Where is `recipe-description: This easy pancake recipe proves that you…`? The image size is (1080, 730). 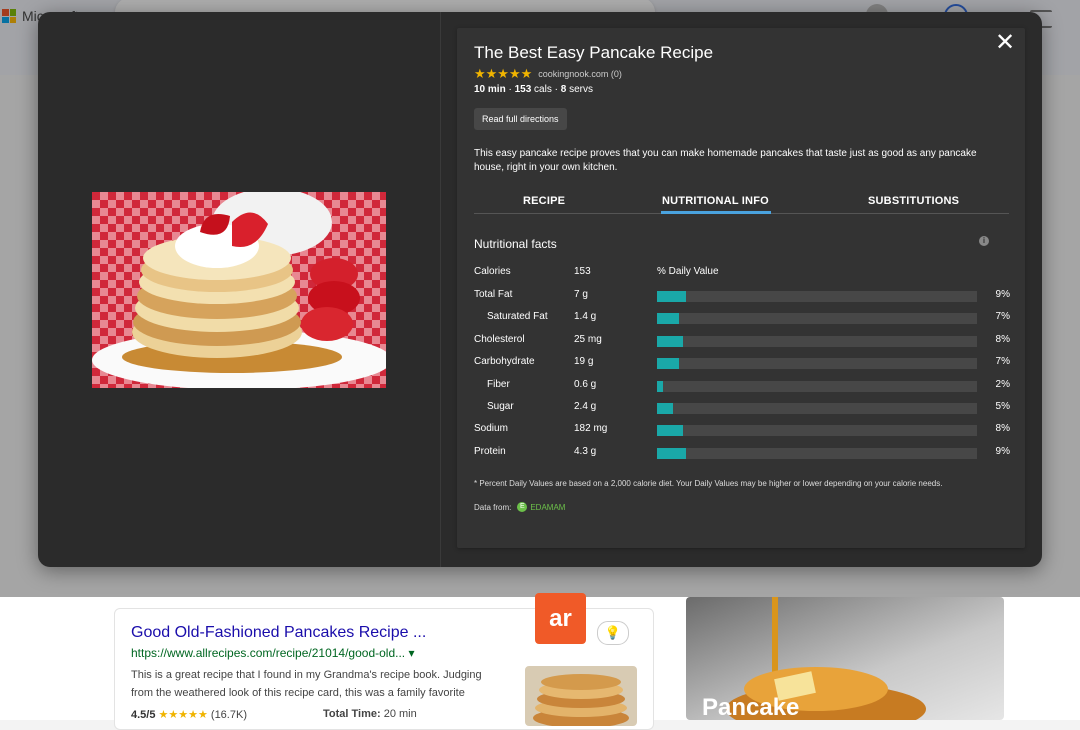
recipe-description: This easy pancake recipe proves that you… is located at coordinates (725, 160).